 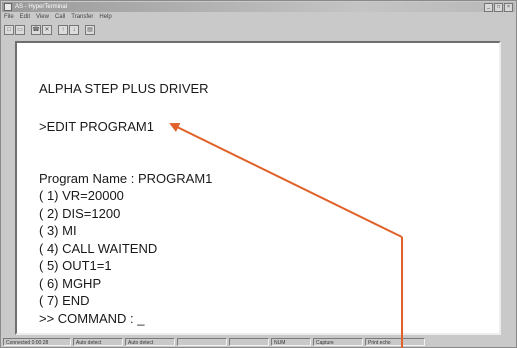 I want to click on command-prompt: >> COMMAND : _, so click(x=92, y=318).